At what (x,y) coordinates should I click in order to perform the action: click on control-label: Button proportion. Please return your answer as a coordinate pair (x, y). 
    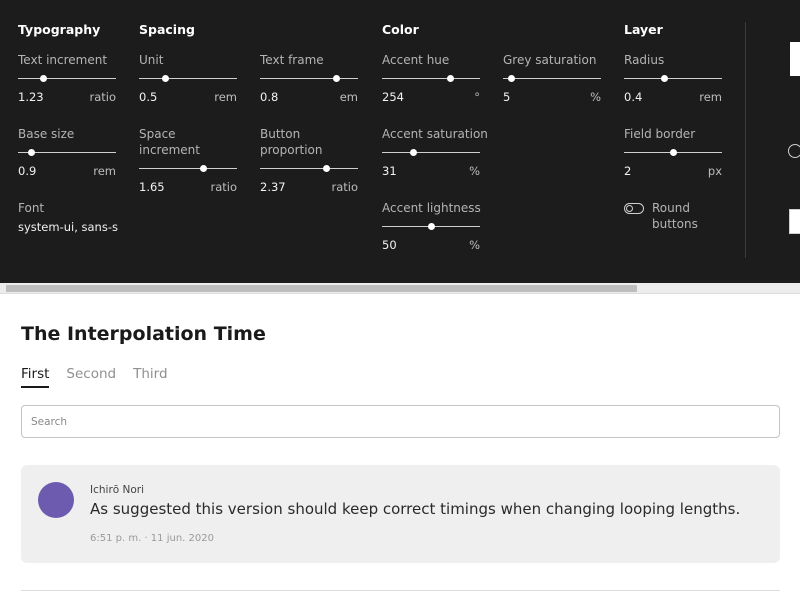
    Looking at the image, I should click on (291, 142).